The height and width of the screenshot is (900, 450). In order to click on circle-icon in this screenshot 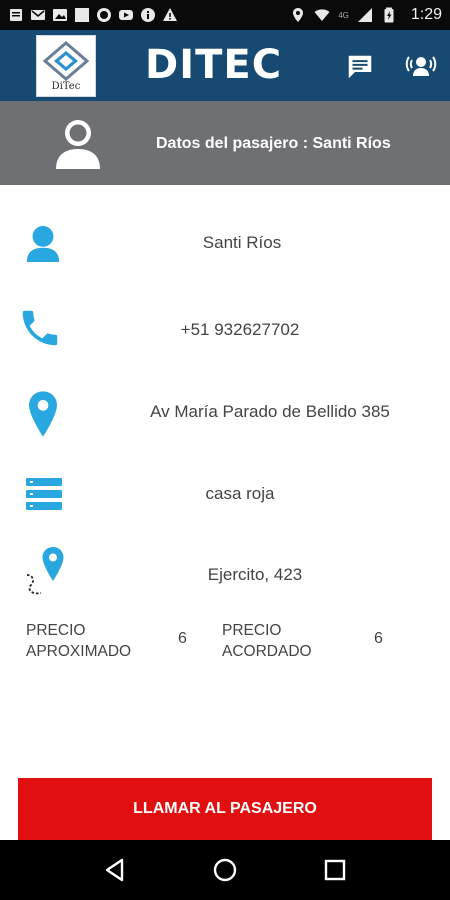, I will do `click(104, 15)`.